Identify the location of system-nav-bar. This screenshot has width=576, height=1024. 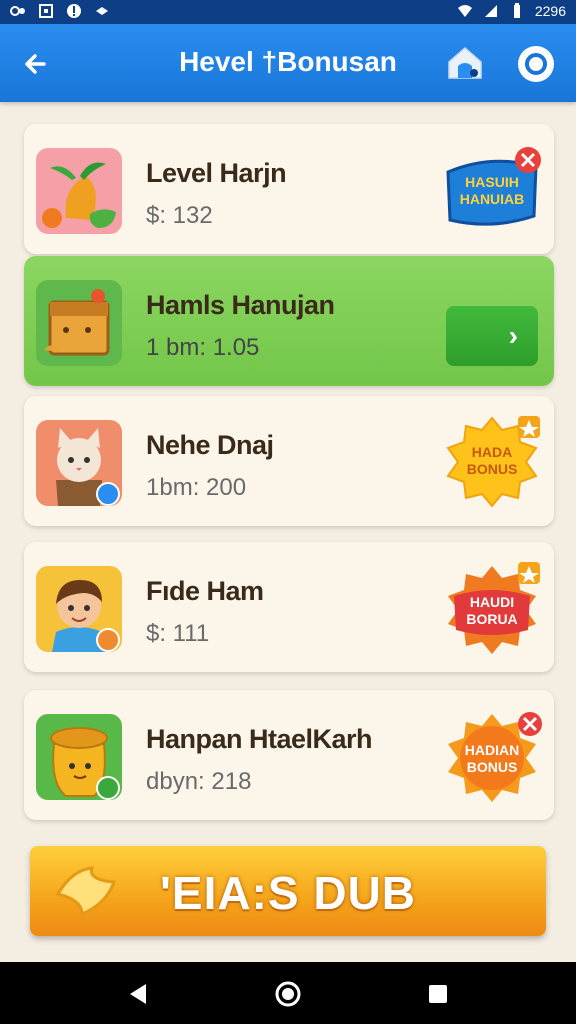
(288, 993).